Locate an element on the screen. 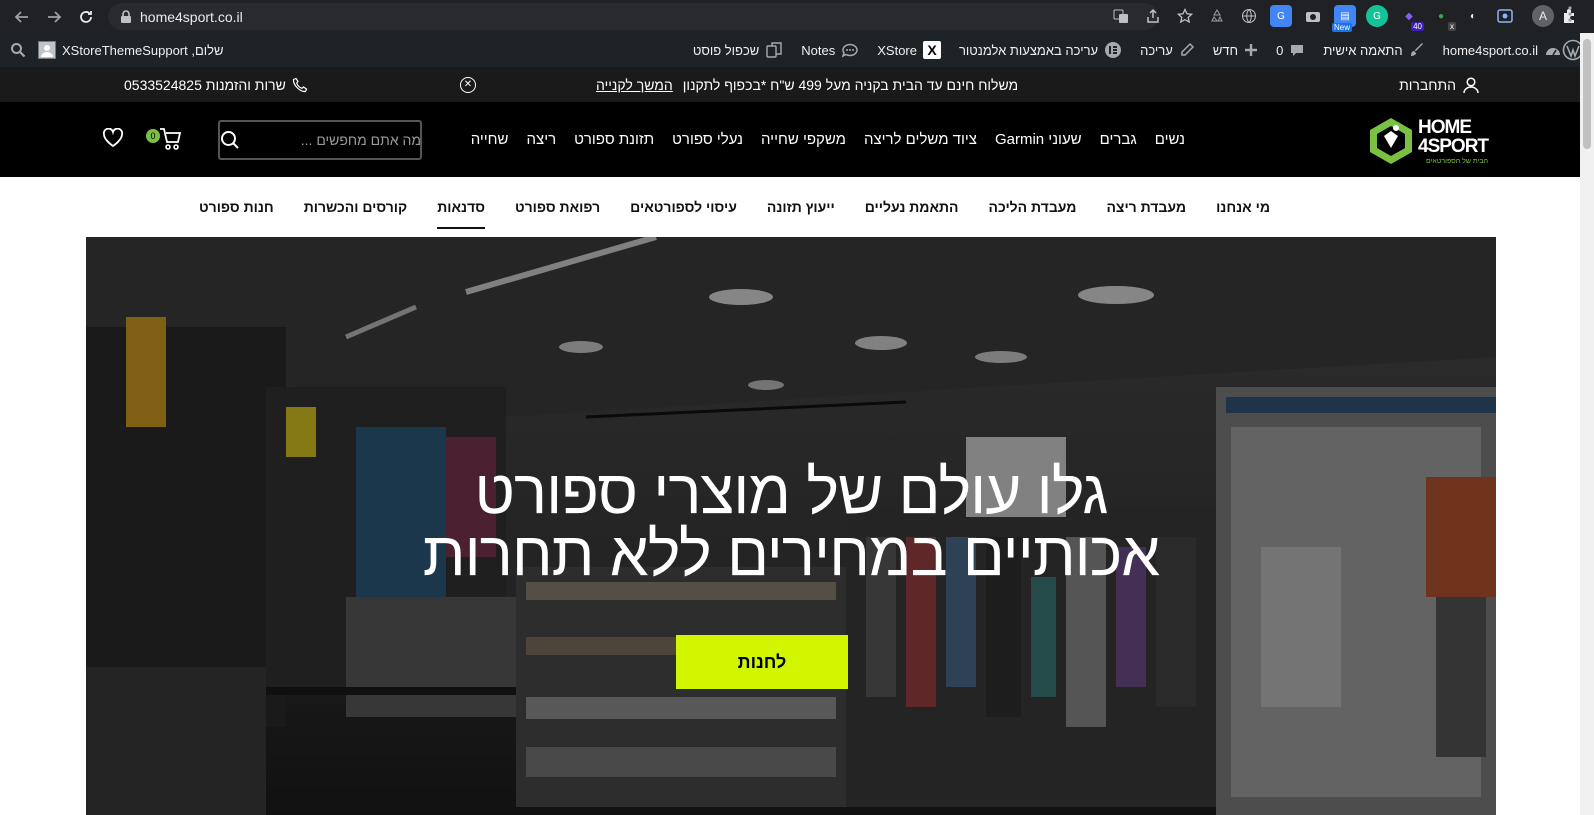 This screenshot has width=1594, height=815. extensions-area: G ▤New G ◆40 ●x ◐ ✎ is located at coordinates (1352, 18).